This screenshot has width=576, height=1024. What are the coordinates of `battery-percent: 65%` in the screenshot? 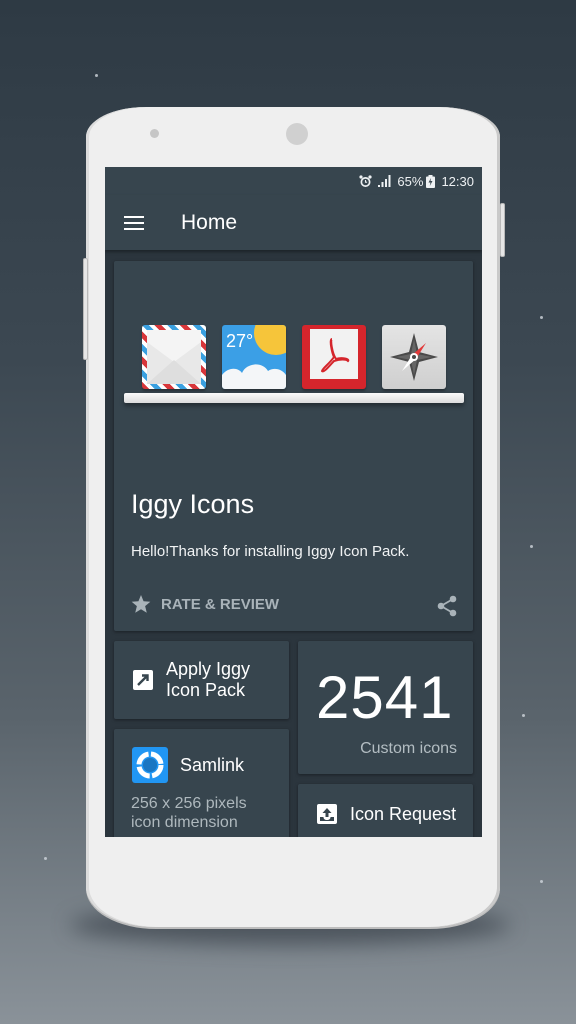 It's located at (410, 181).